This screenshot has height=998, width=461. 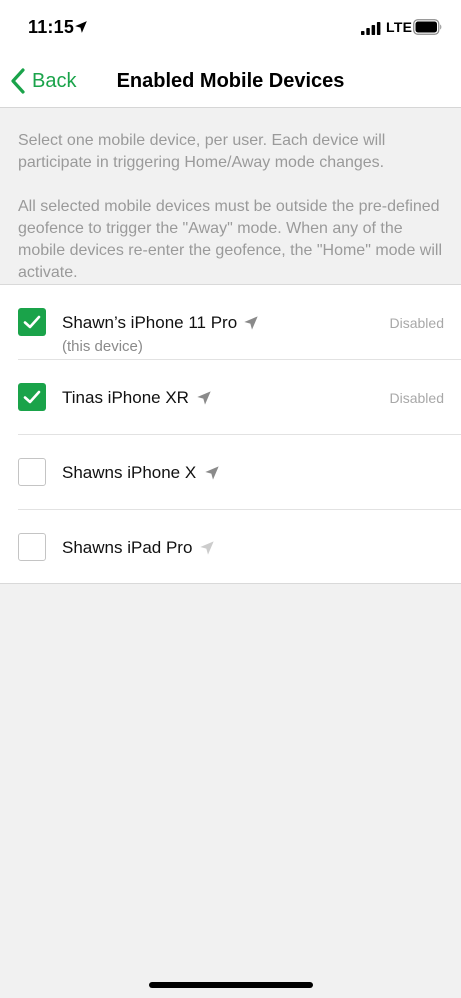 I want to click on device-name: Shawns iPhone X, so click(x=129, y=472).